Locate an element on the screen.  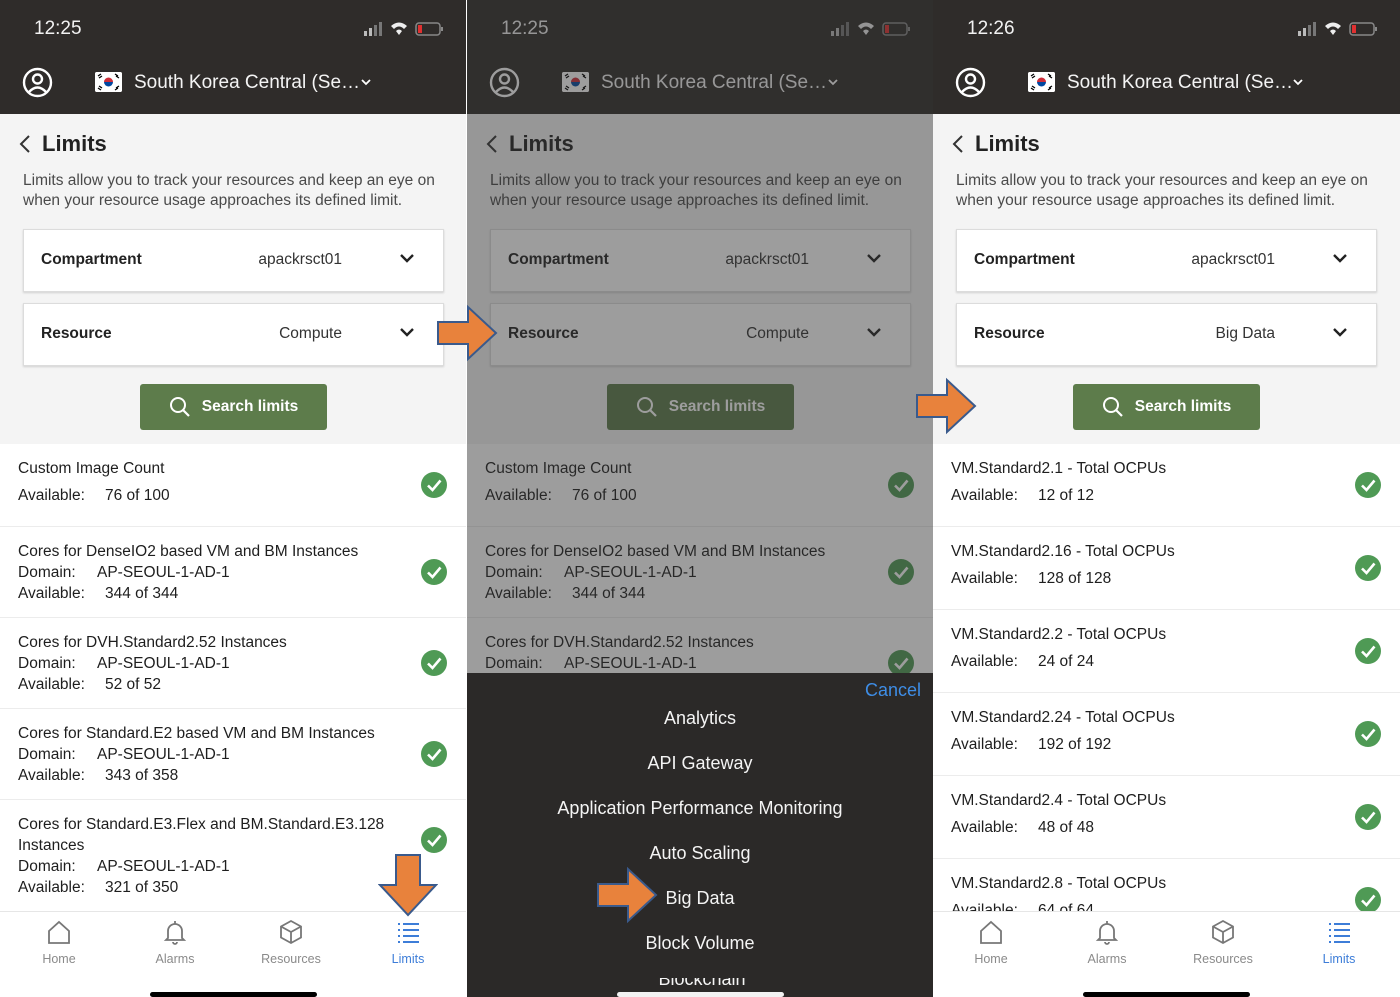
resource-label: Resource is located at coordinates (76, 333).